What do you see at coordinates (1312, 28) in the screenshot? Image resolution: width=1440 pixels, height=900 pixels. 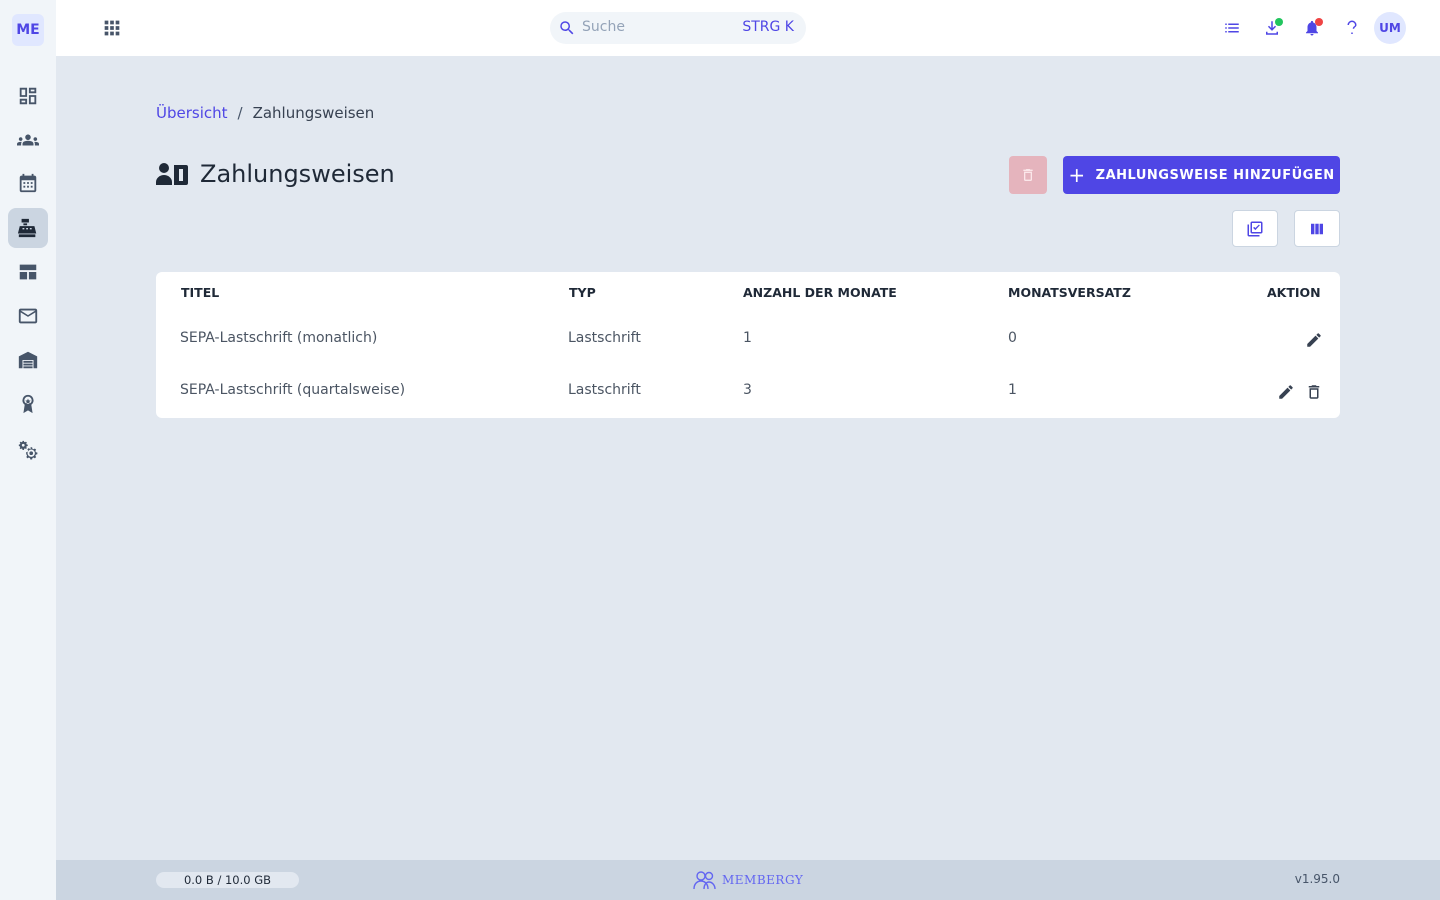 I see `notifications-button` at bounding box center [1312, 28].